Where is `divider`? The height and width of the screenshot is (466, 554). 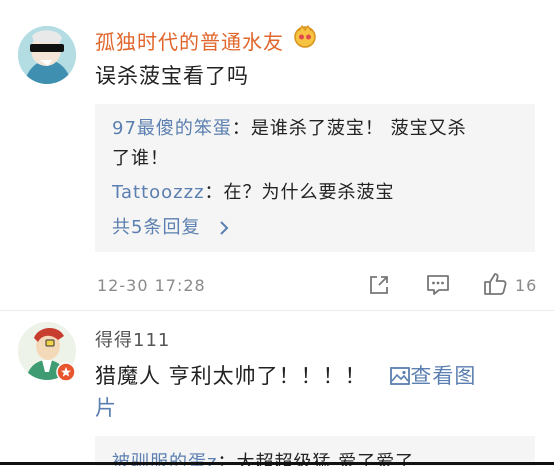
divider is located at coordinates (277, 310).